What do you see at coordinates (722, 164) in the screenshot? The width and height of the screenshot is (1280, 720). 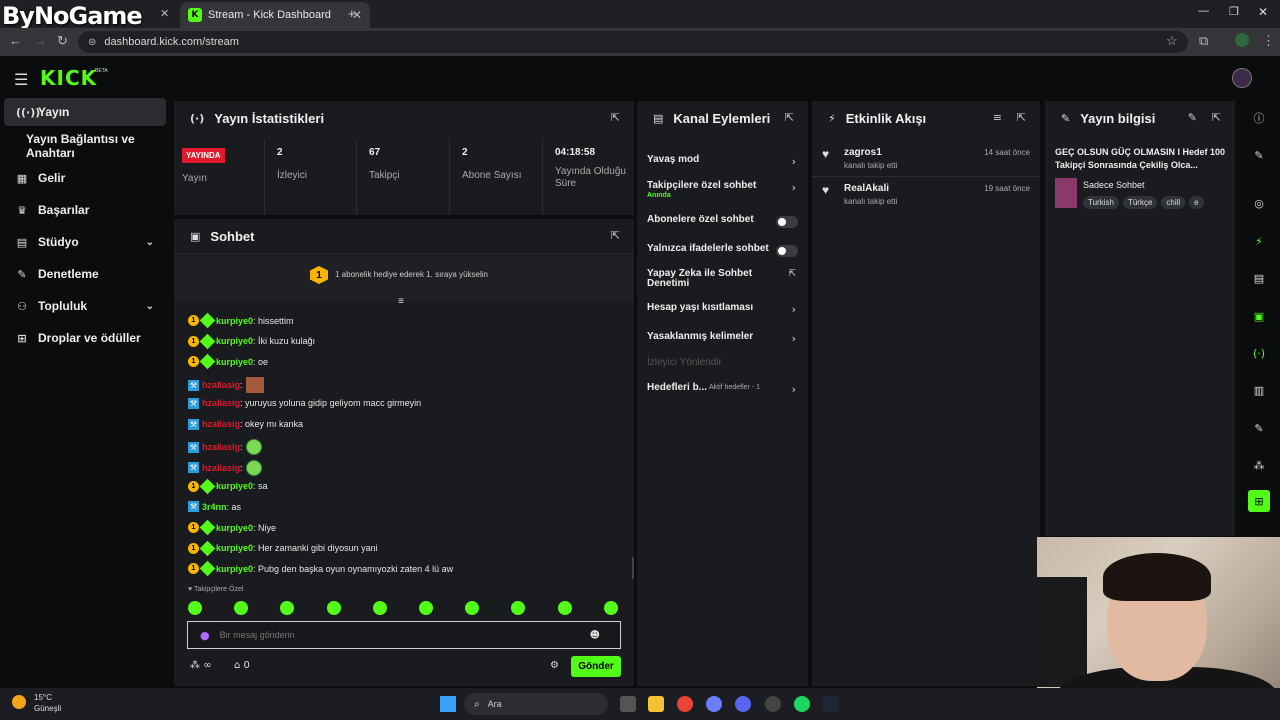 I see `channel-action-item: Yavaş mod ›` at bounding box center [722, 164].